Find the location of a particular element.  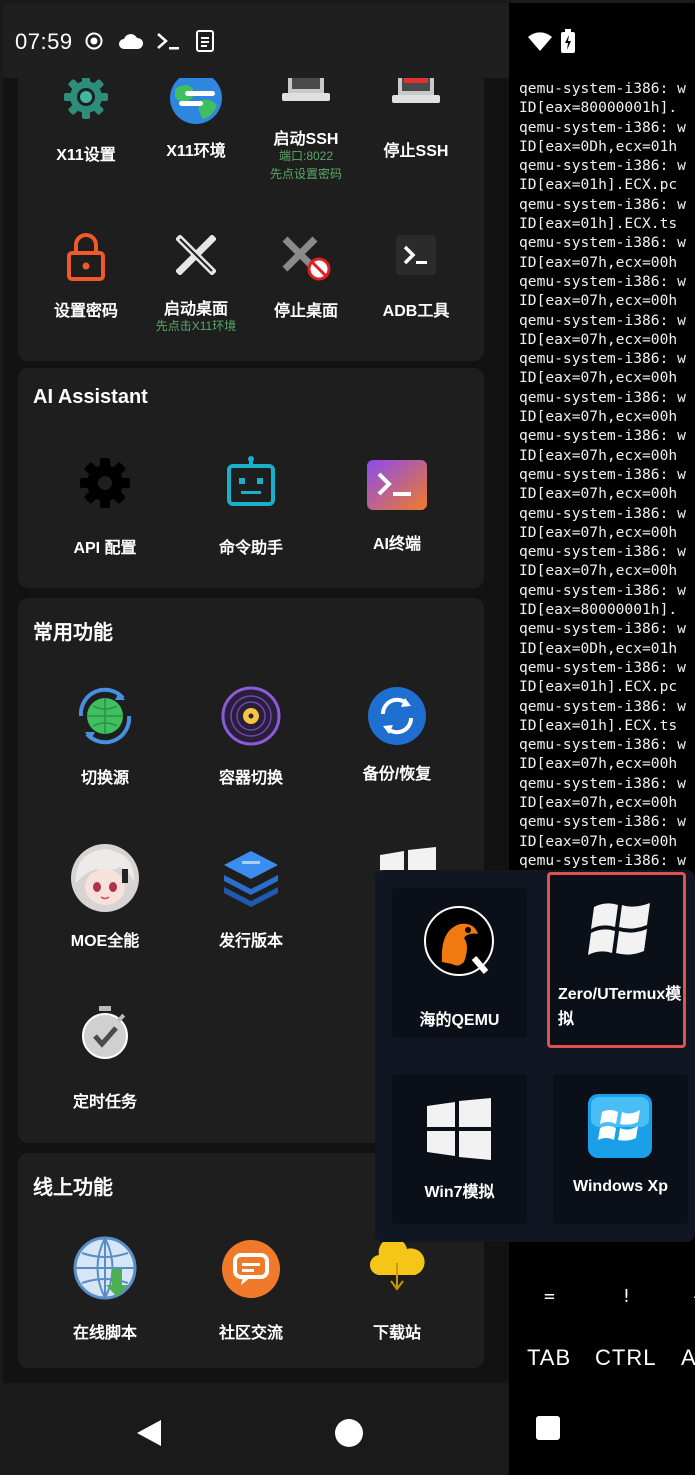

zero-utermux-label-line-1: Zero/UTermux模 is located at coordinates (620, 994).